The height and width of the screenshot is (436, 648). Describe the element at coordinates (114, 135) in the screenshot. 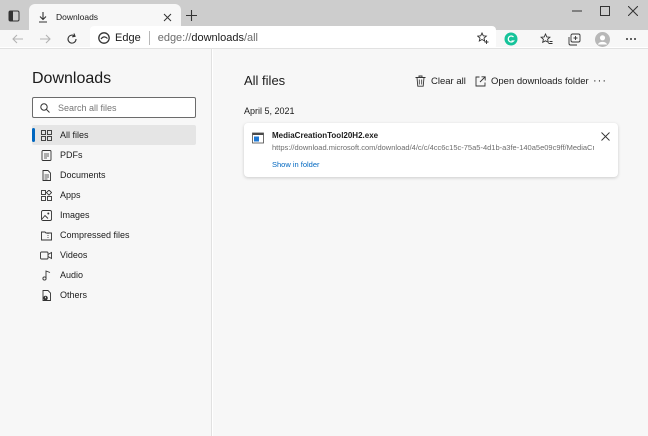

I see `sidebar-item-all-files: All files` at that location.